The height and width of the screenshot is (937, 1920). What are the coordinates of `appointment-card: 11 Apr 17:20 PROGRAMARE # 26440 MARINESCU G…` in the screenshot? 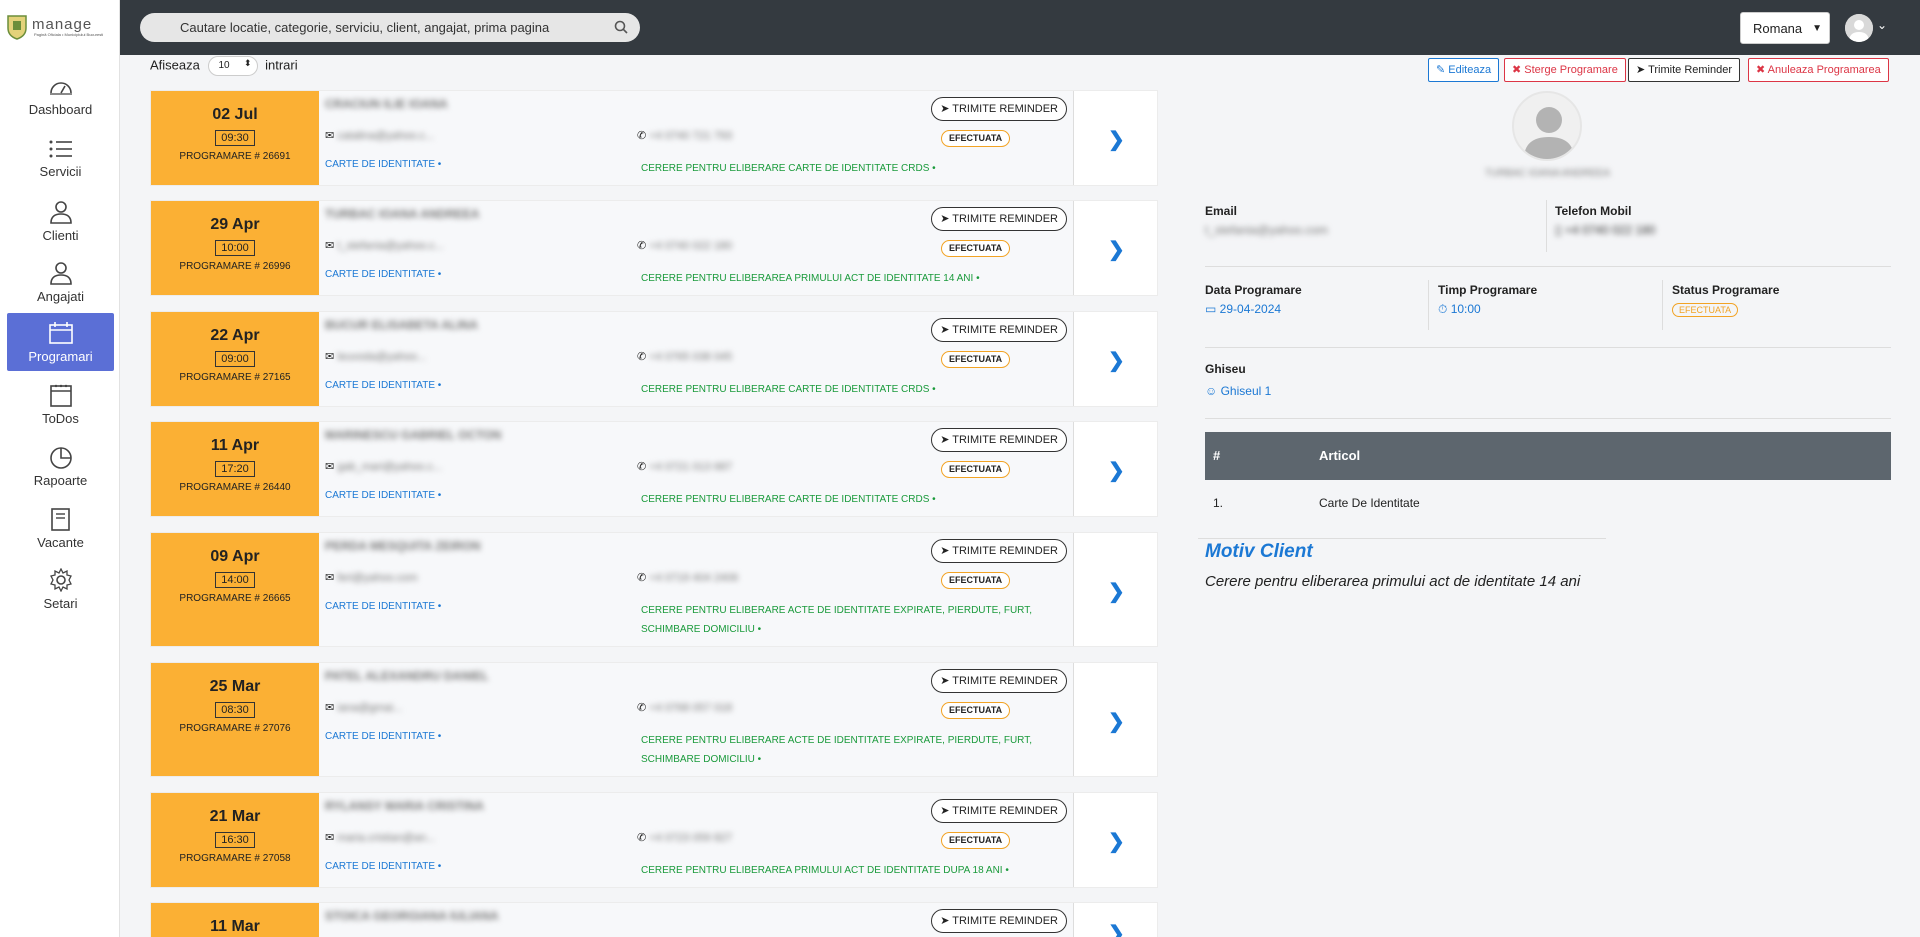 It's located at (654, 469).